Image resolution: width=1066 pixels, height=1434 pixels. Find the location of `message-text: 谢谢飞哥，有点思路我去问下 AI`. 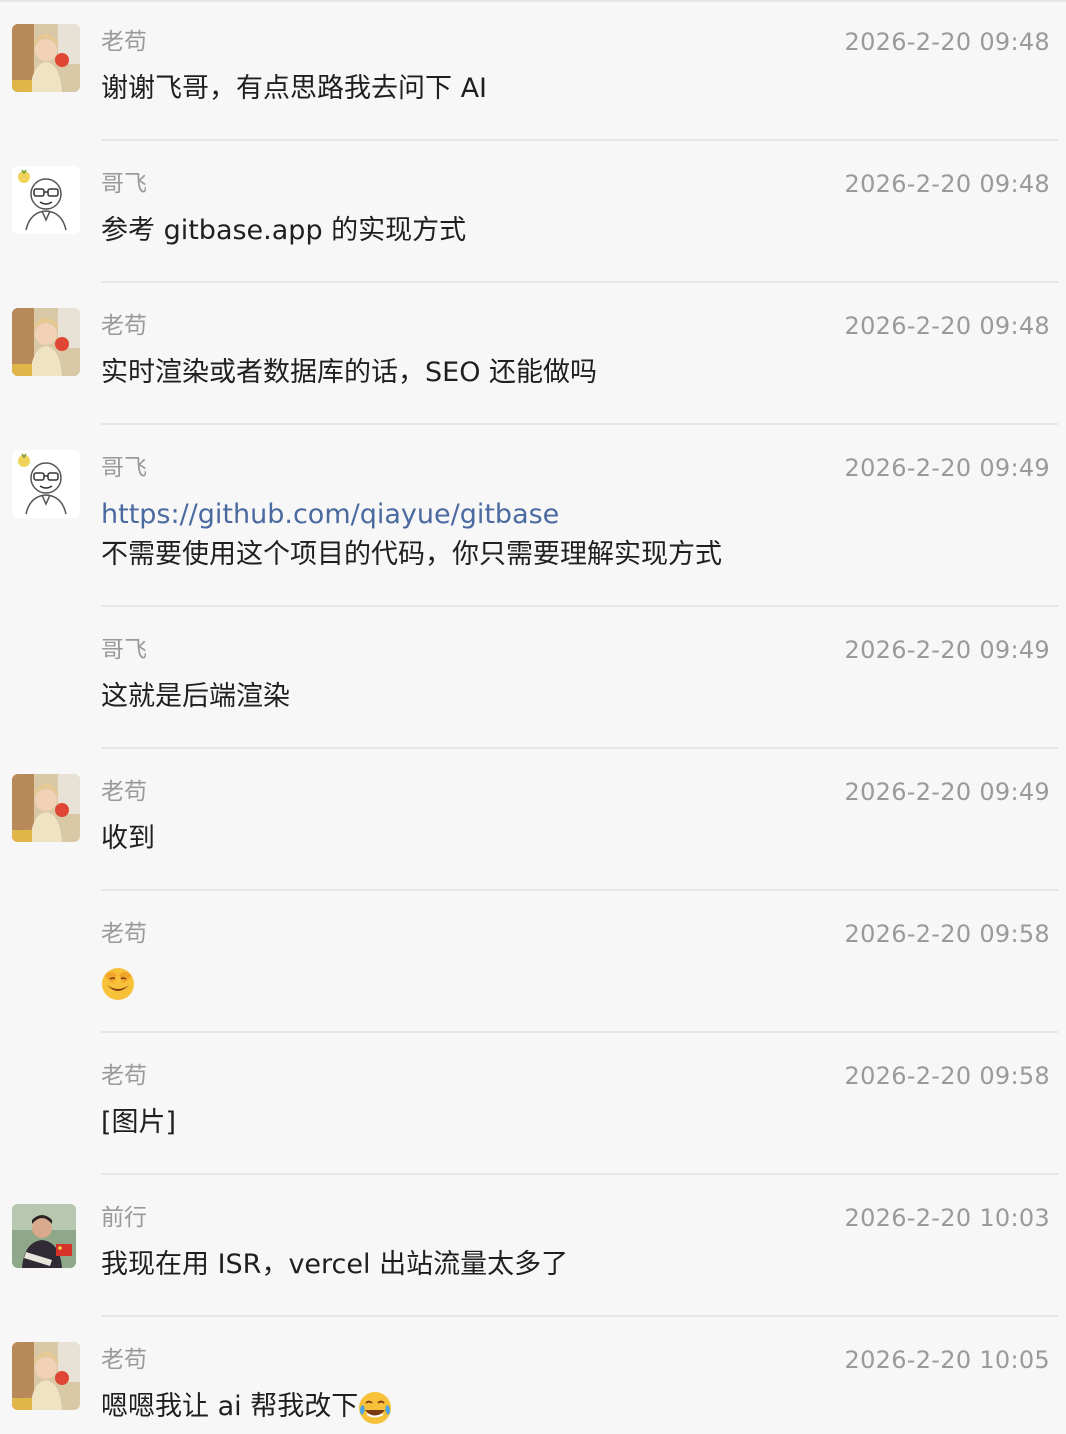

message-text: 谢谢飞哥，有点思路我去问下 AI is located at coordinates (294, 89).